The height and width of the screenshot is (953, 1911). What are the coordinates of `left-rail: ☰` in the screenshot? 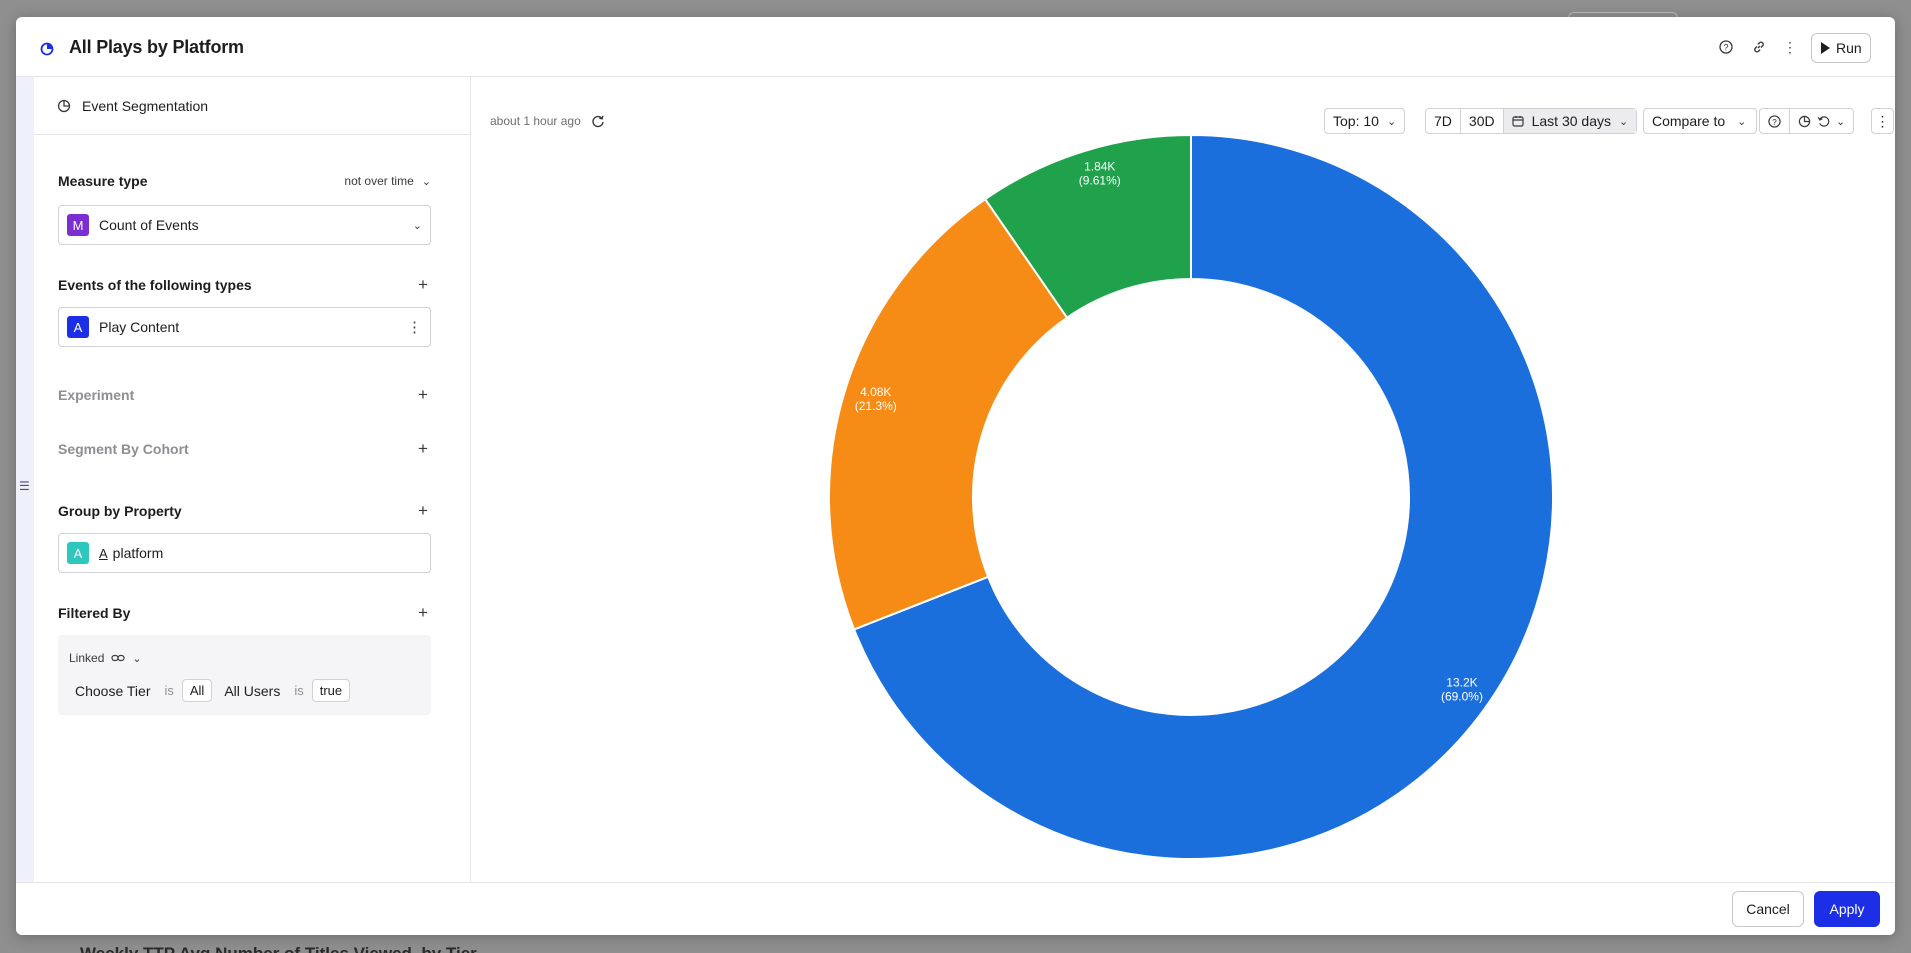 It's located at (25, 479).